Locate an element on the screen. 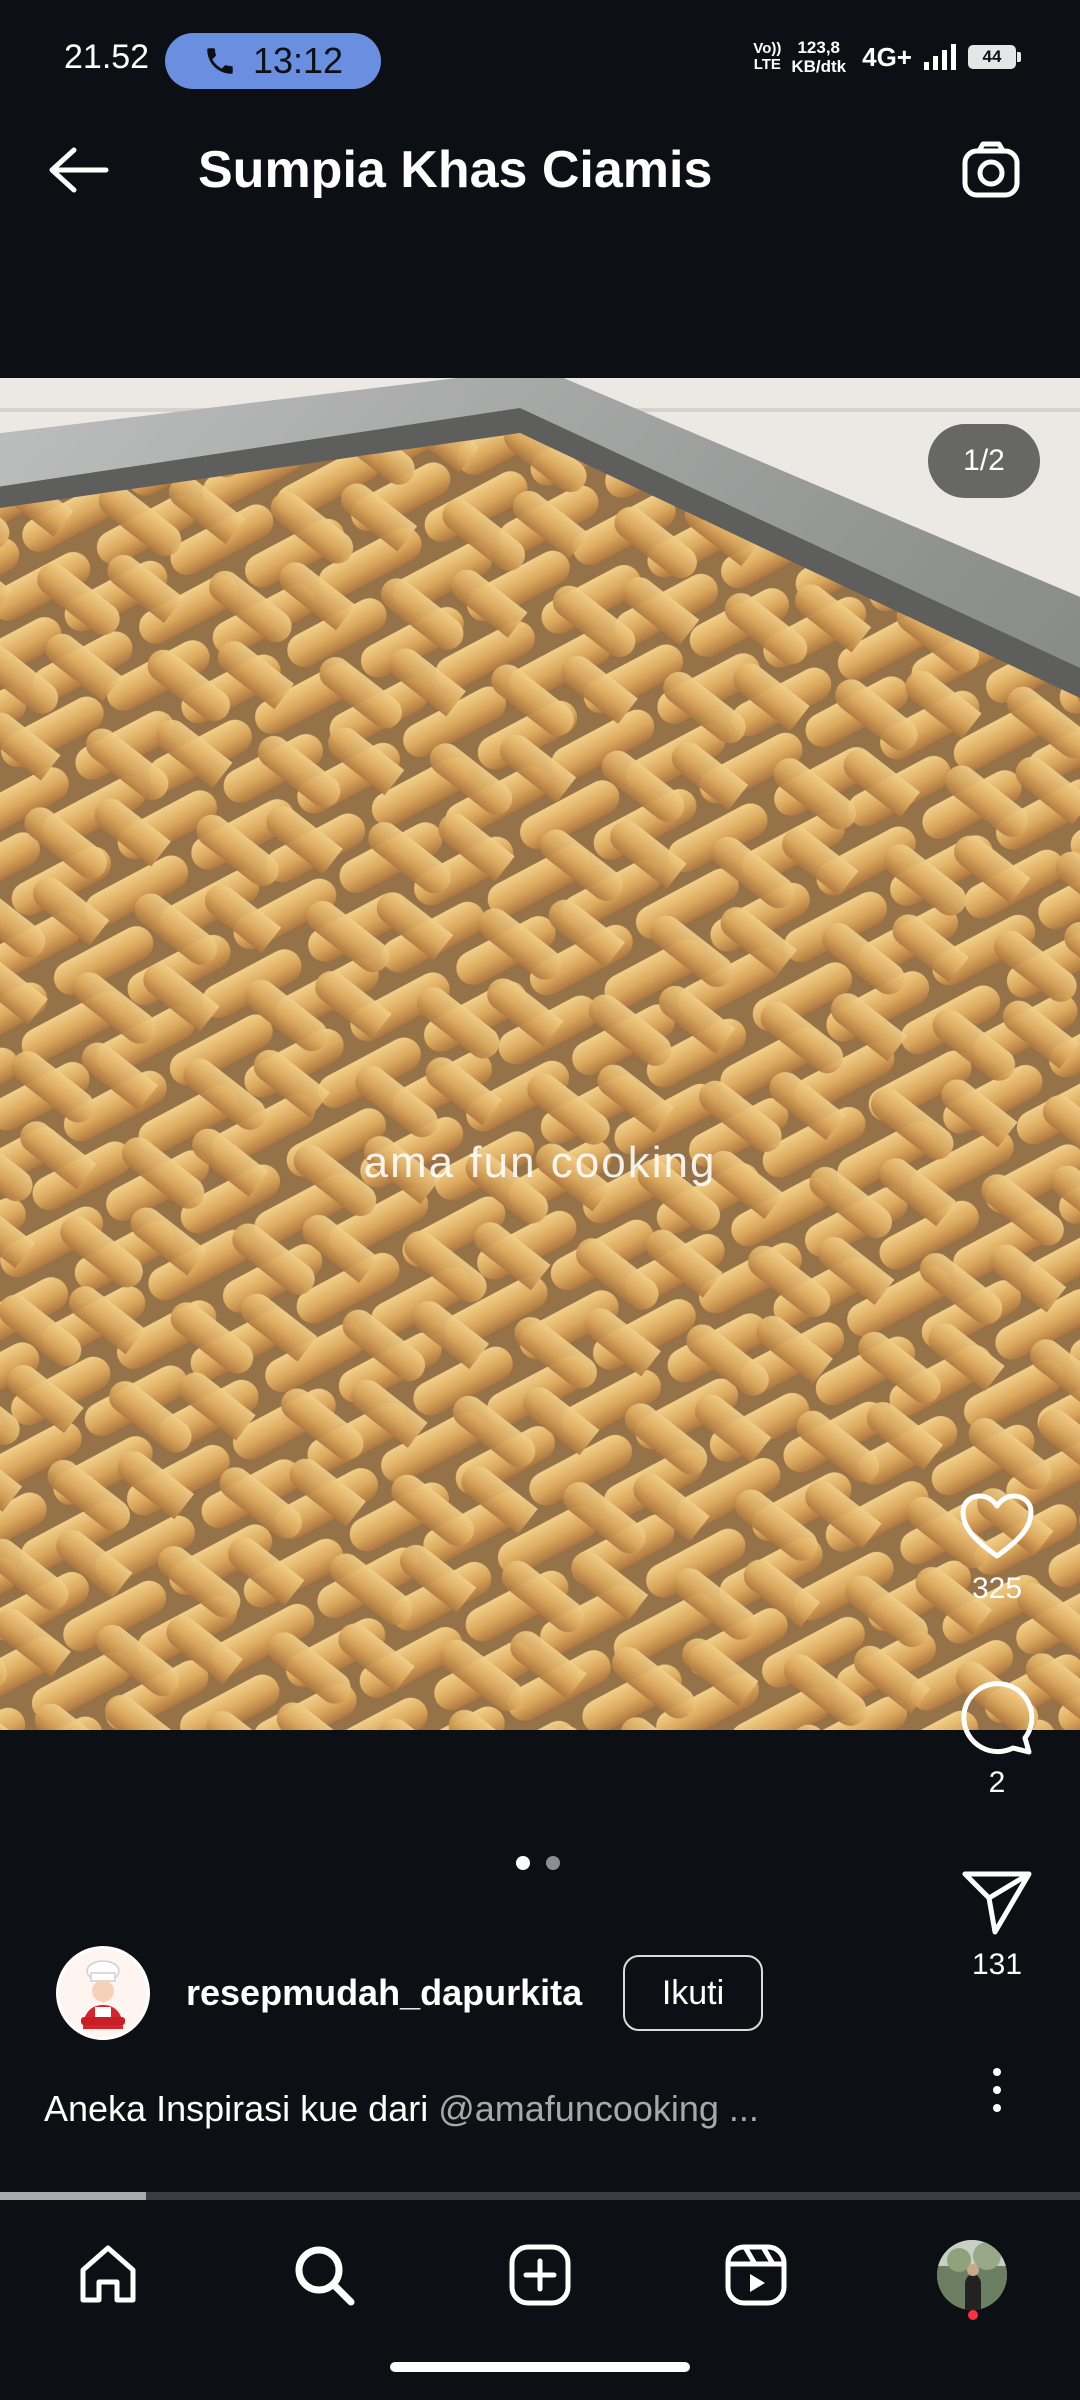  profile-photo is located at coordinates (972, 2275).